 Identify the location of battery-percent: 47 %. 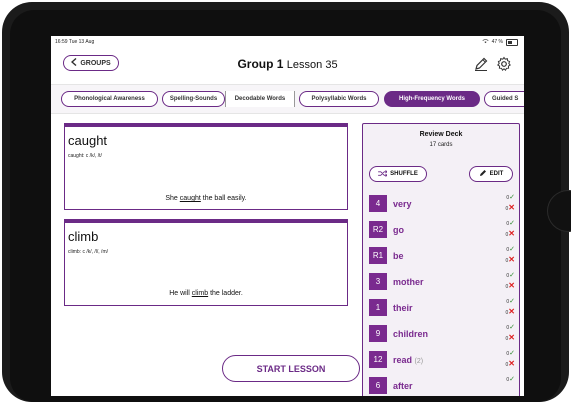
(497, 42).